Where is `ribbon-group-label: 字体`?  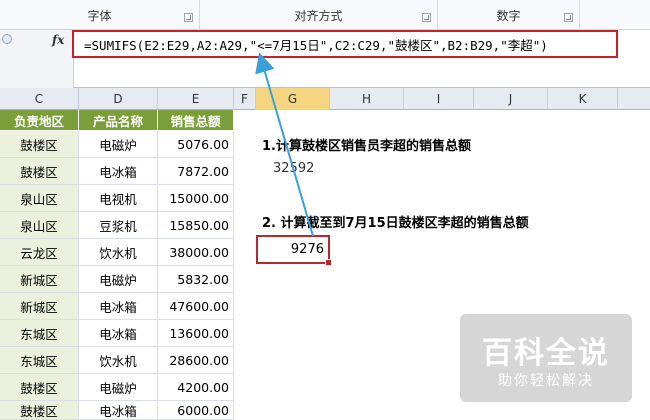
ribbon-group-label: 字体 is located at coordinates (99, 15).